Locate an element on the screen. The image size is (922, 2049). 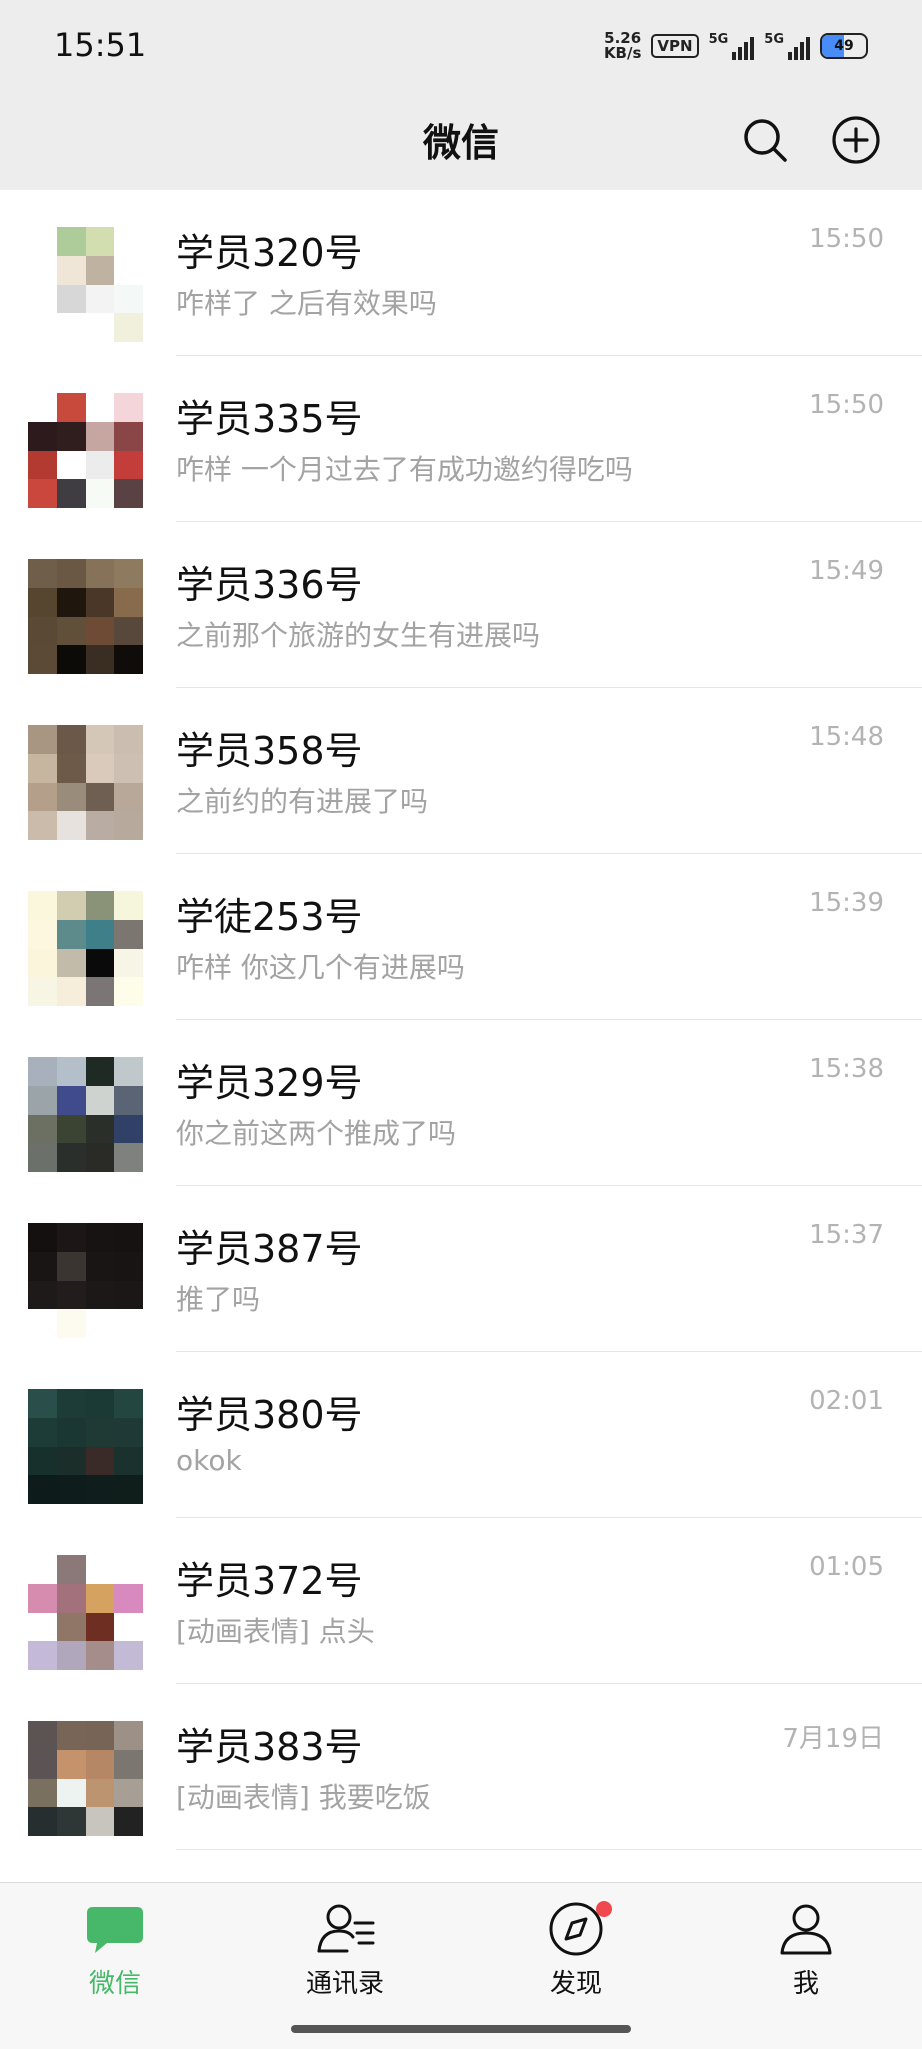
chat-timestamp: 15:37 is located at coordinates (846, 1235).